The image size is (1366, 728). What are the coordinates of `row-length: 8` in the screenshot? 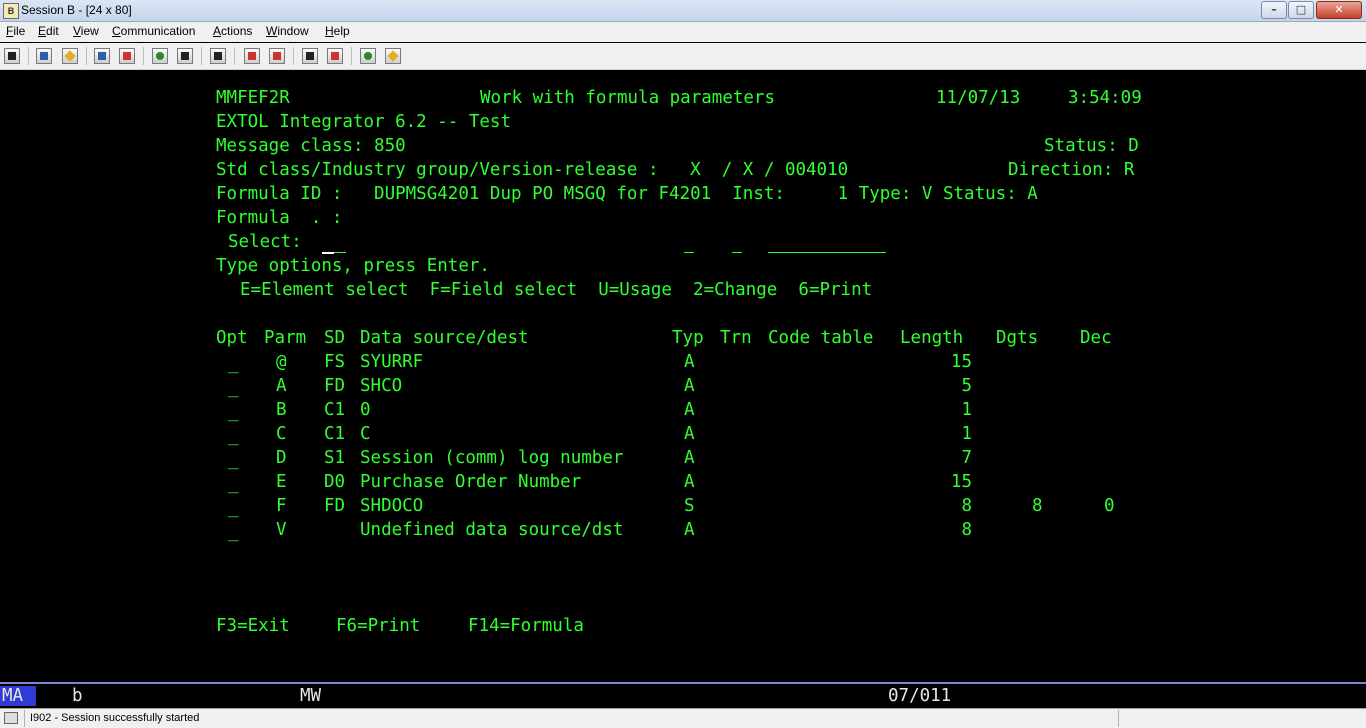 It's located at (966, 530).